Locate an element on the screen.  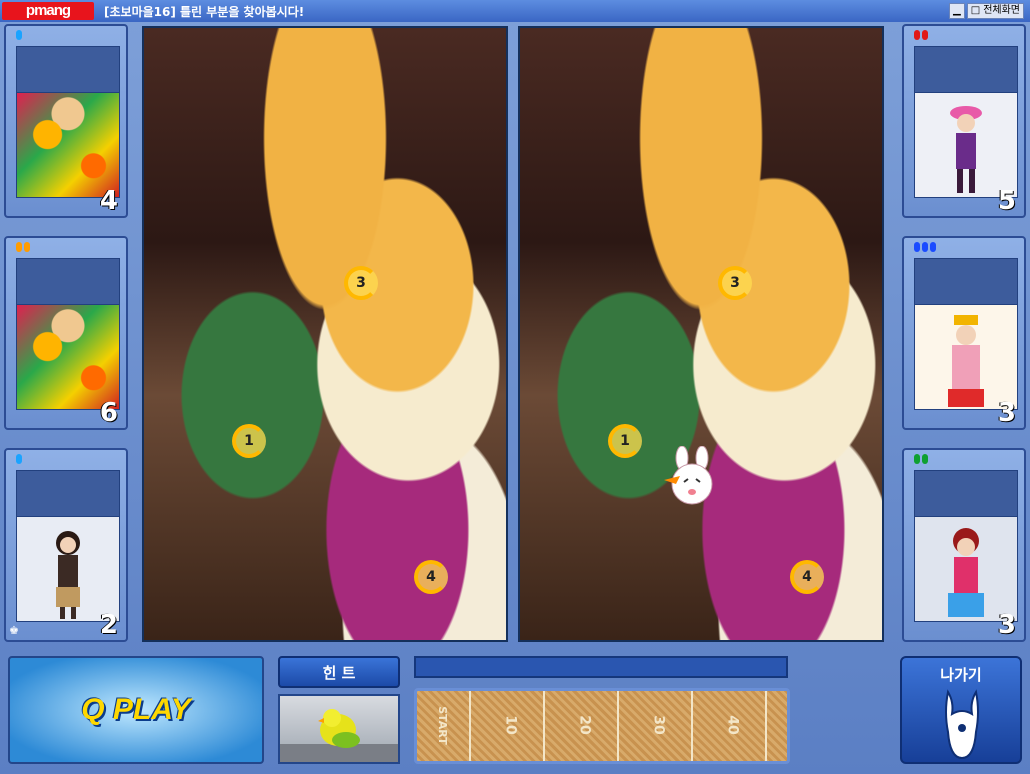
player-card-right-1: 5 is located at coordinates (964, 121).